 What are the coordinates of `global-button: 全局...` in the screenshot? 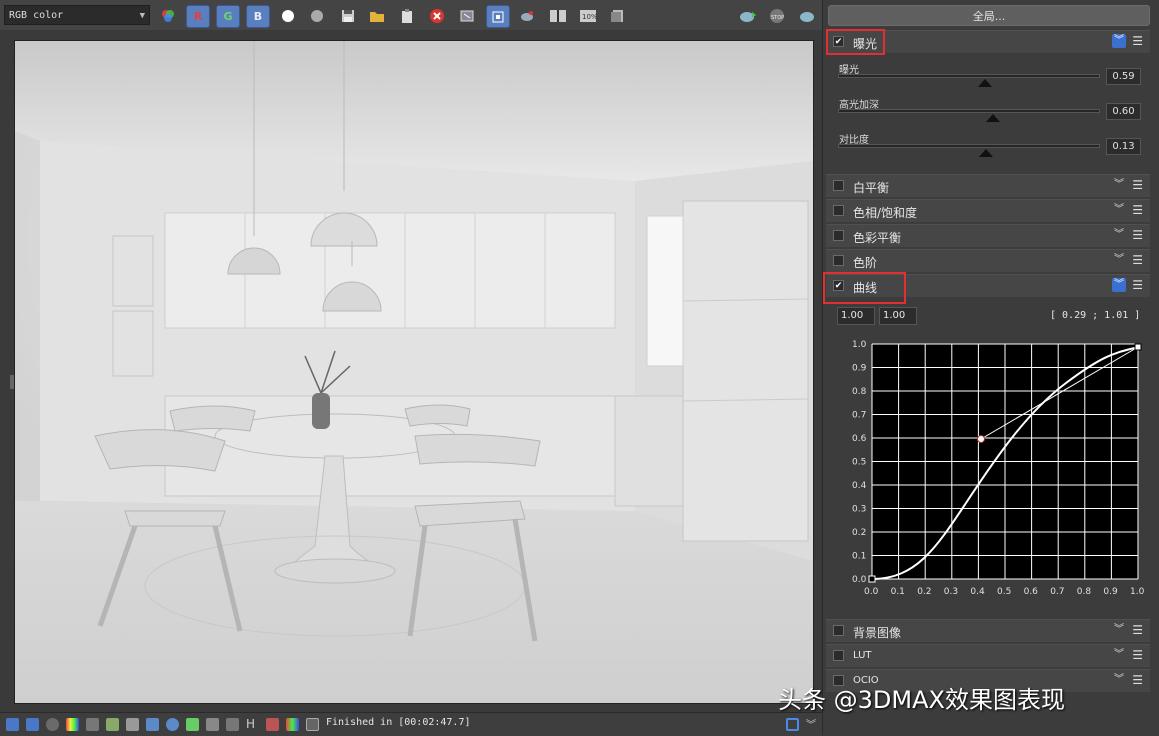 It's located at (989, 15).